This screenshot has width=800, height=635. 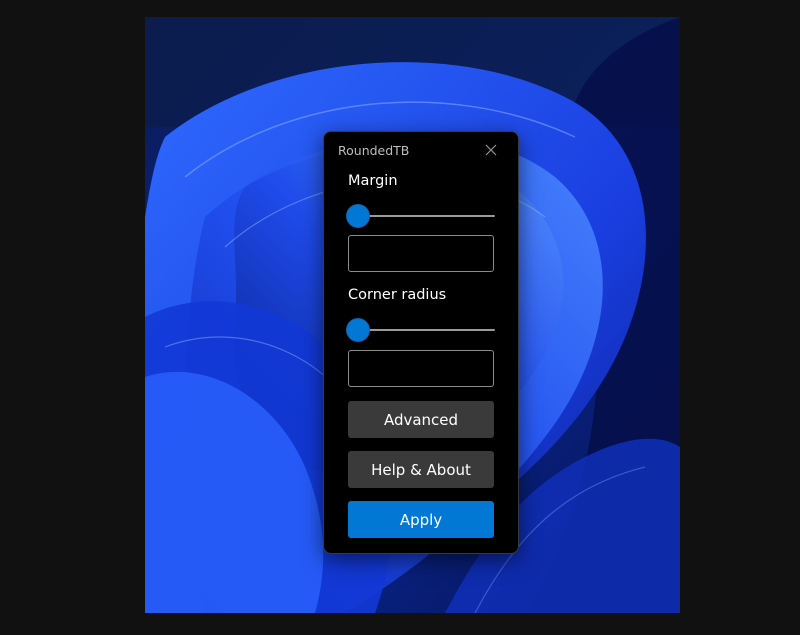 What do you see at coordinates (421, 419) in the screenshot?
I see `advanced-button: Advanced` at bounding box center [421, 419].